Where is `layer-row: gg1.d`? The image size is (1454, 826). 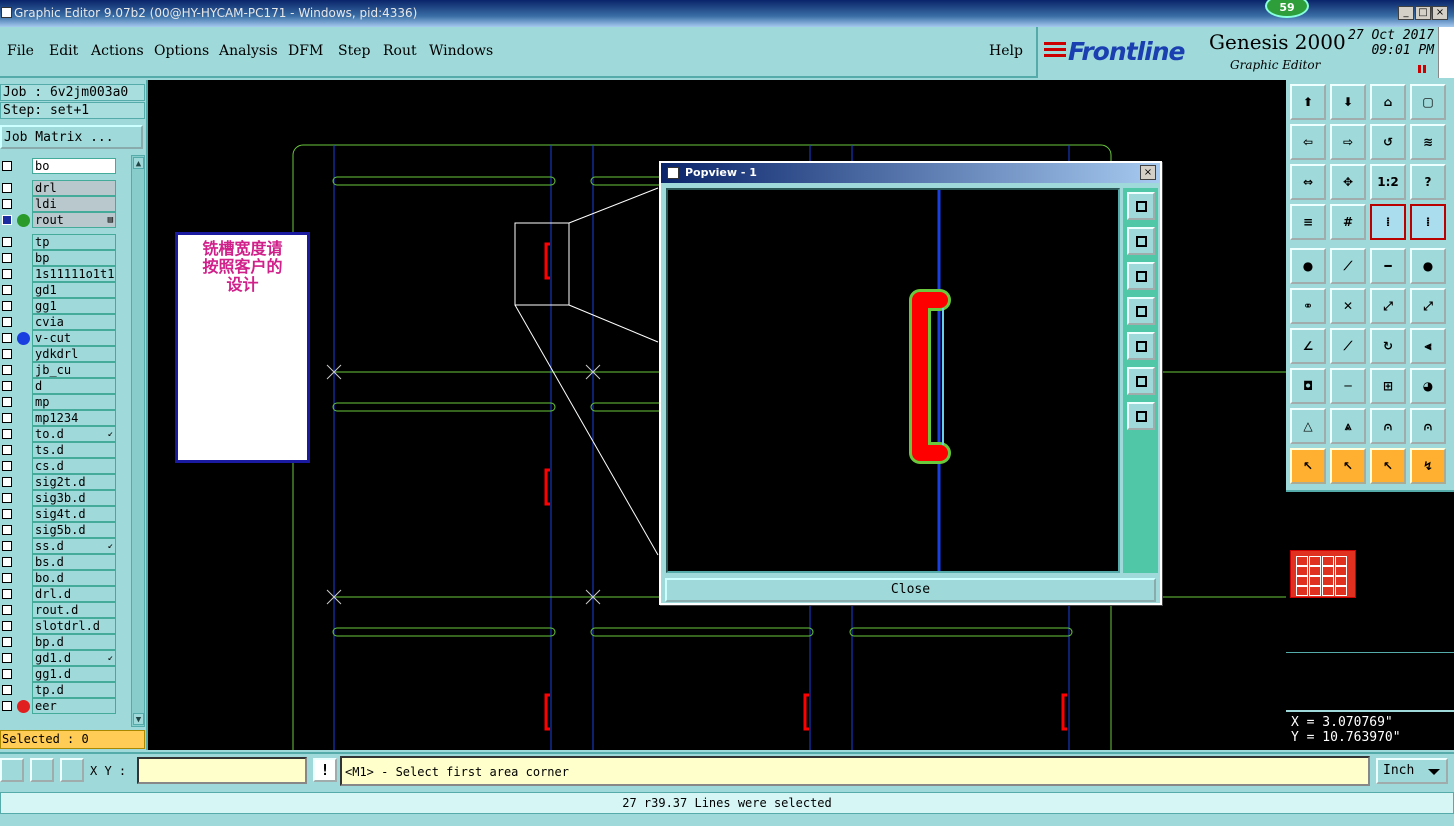
layer-row: gg1.d is located at coordinates (59, 674).